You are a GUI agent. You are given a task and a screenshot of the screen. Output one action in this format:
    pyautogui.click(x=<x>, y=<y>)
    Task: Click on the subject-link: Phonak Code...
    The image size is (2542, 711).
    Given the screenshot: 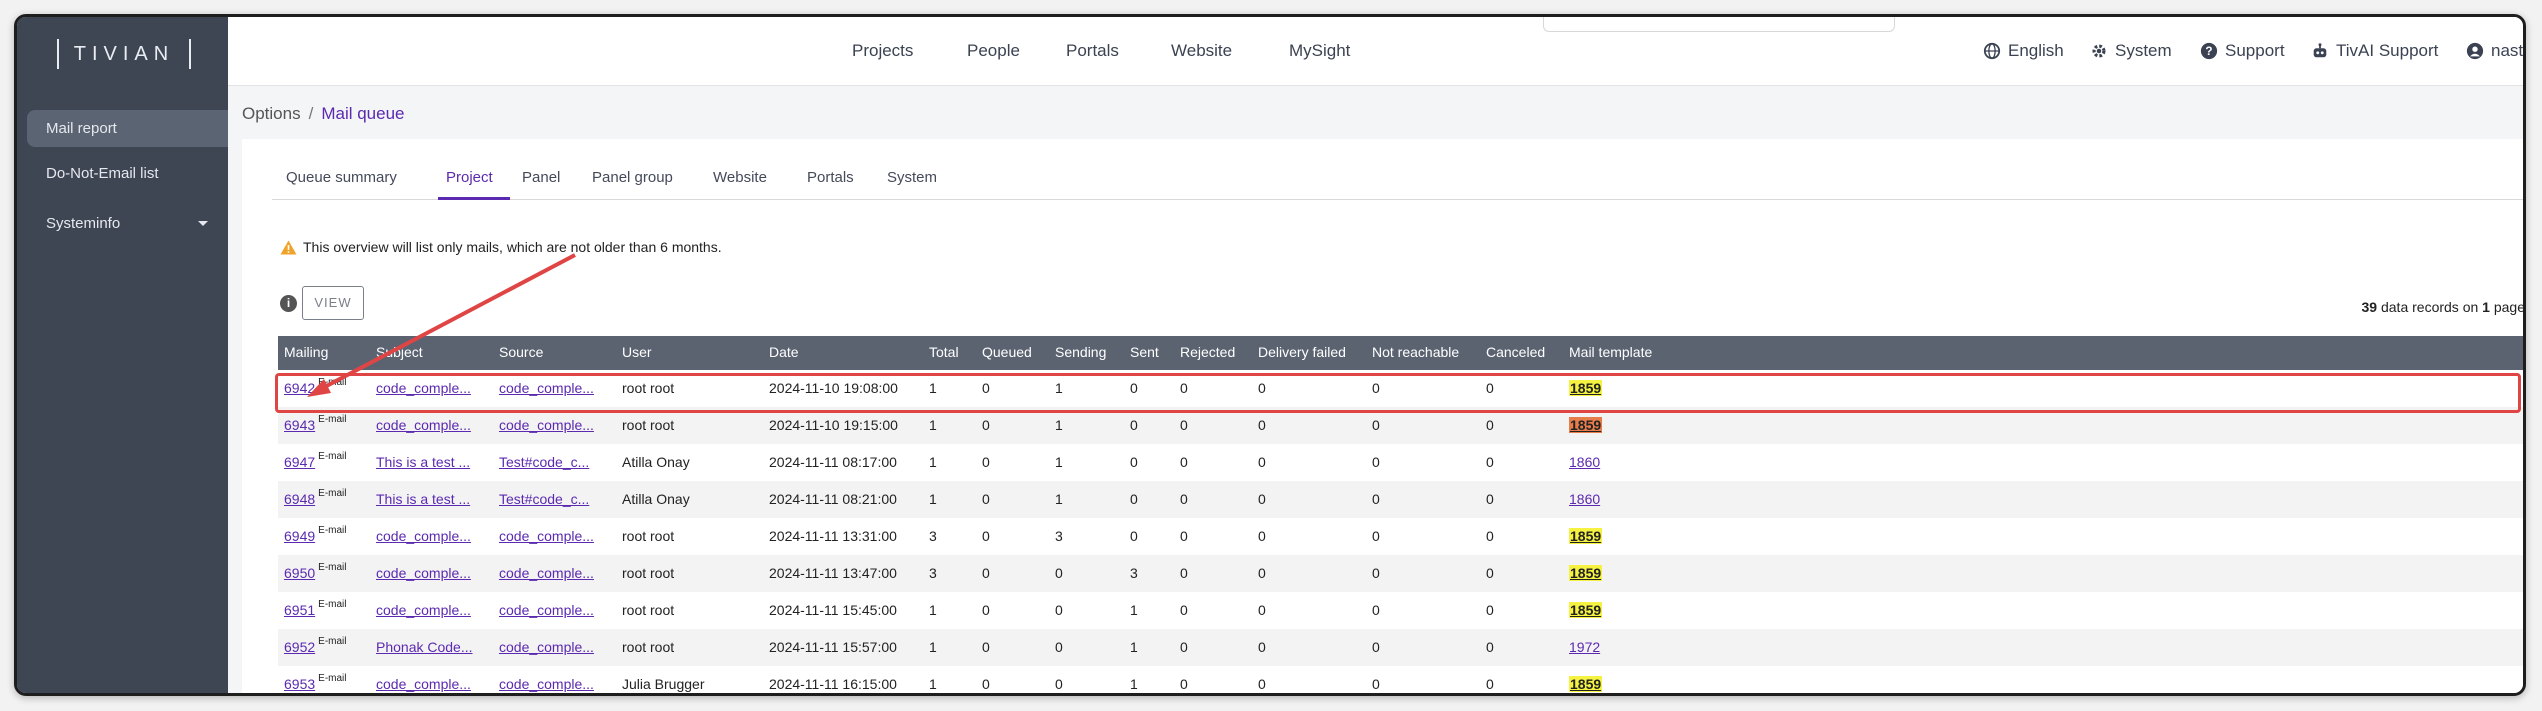 What is the action you would take?
    pyautogui.click(x=424, y=647)
    